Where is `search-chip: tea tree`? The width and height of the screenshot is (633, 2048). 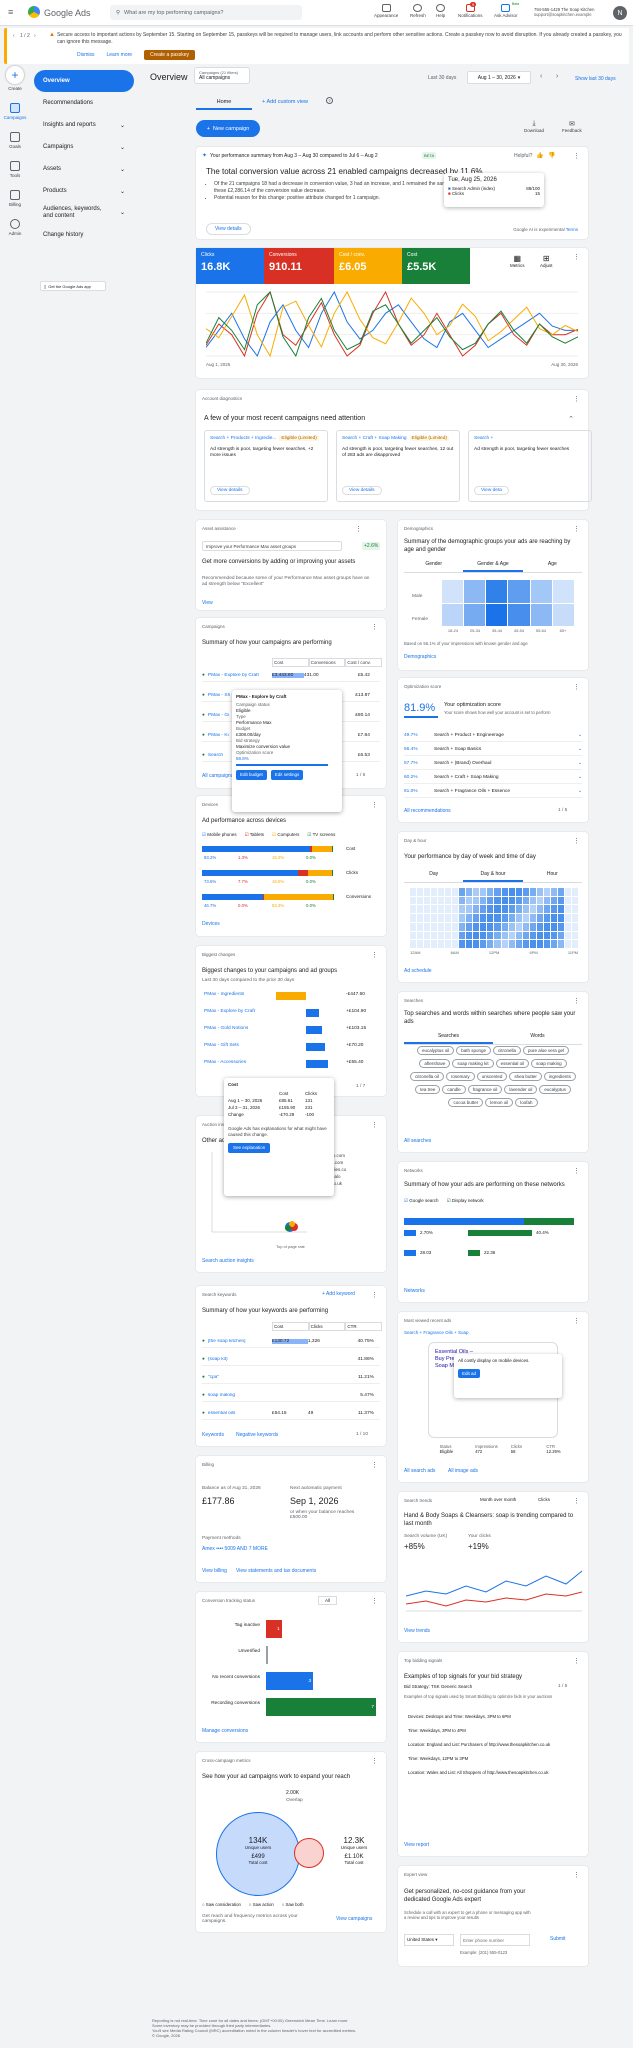 search-chip: tea tree is located at coordinates (428, 1089).